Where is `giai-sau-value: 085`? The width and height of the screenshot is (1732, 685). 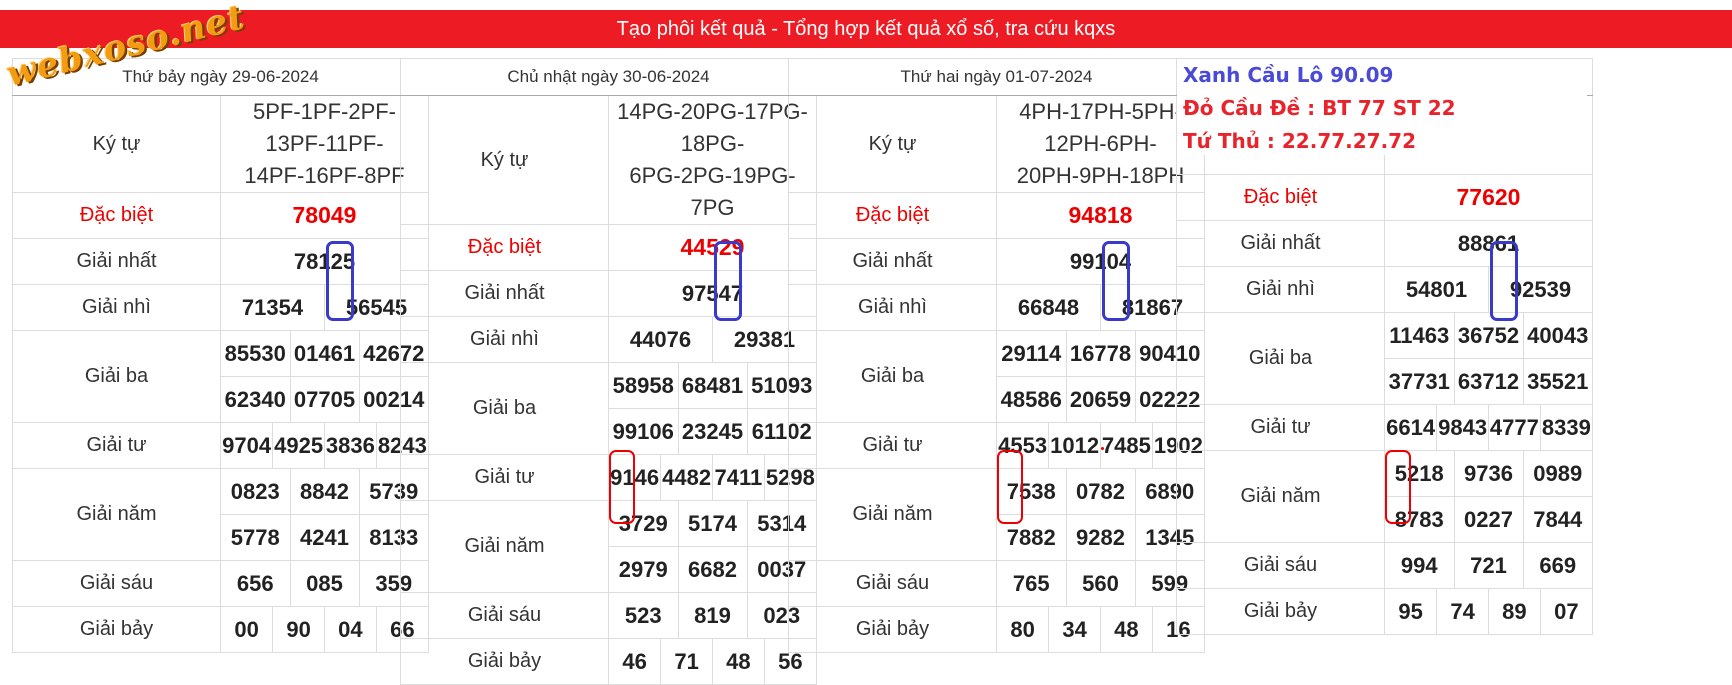 giai-sau-value: 085 is located at coordinates (324, 583).